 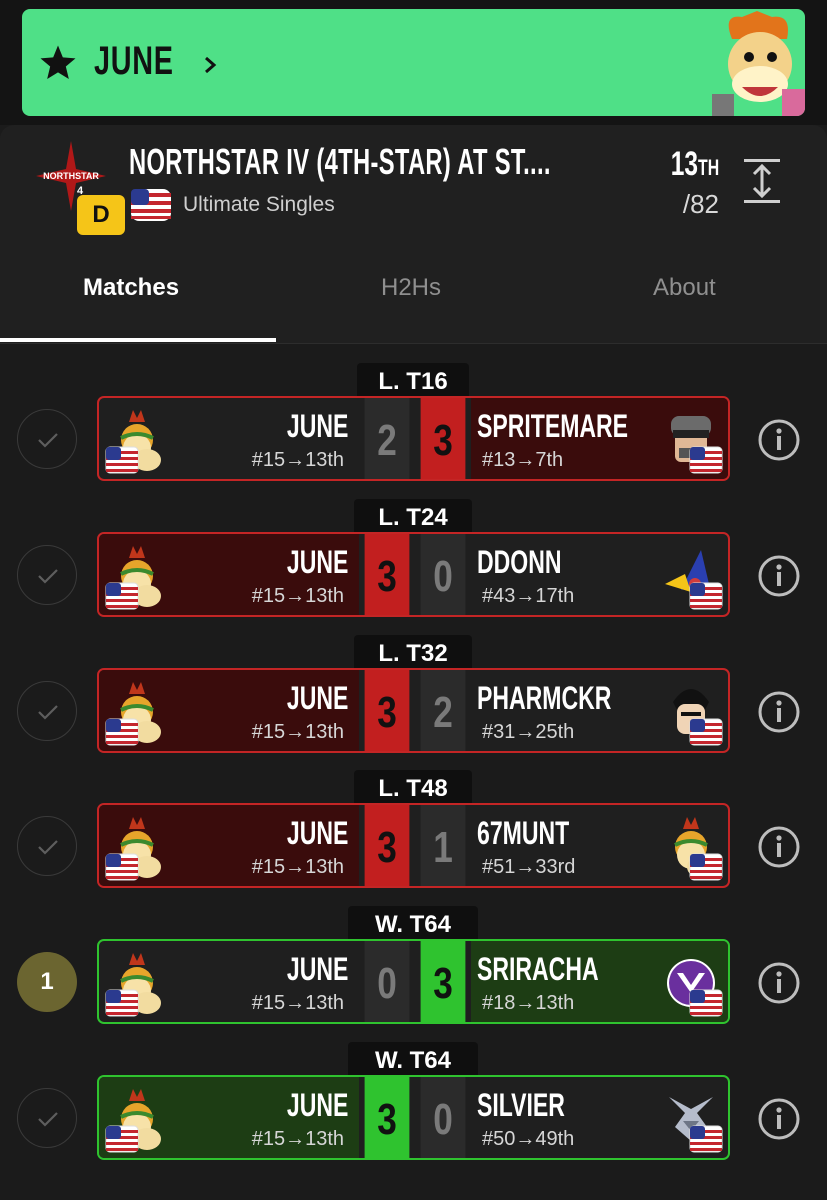 I want to click on set-box: JUNE #15→13th 3 1 67MUNT #51→33rd, so click(x=413, y=845).